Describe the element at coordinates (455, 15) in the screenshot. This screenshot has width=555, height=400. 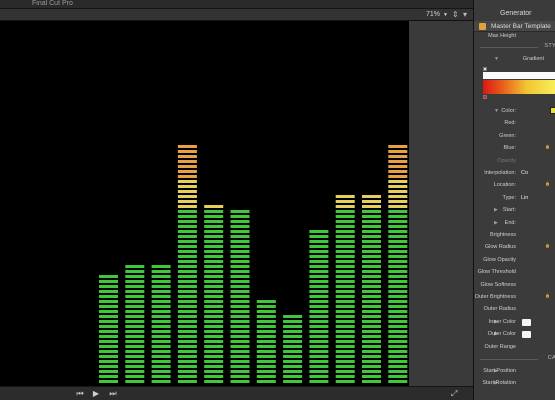
I see `view-options-icon: ⇕` at that location.